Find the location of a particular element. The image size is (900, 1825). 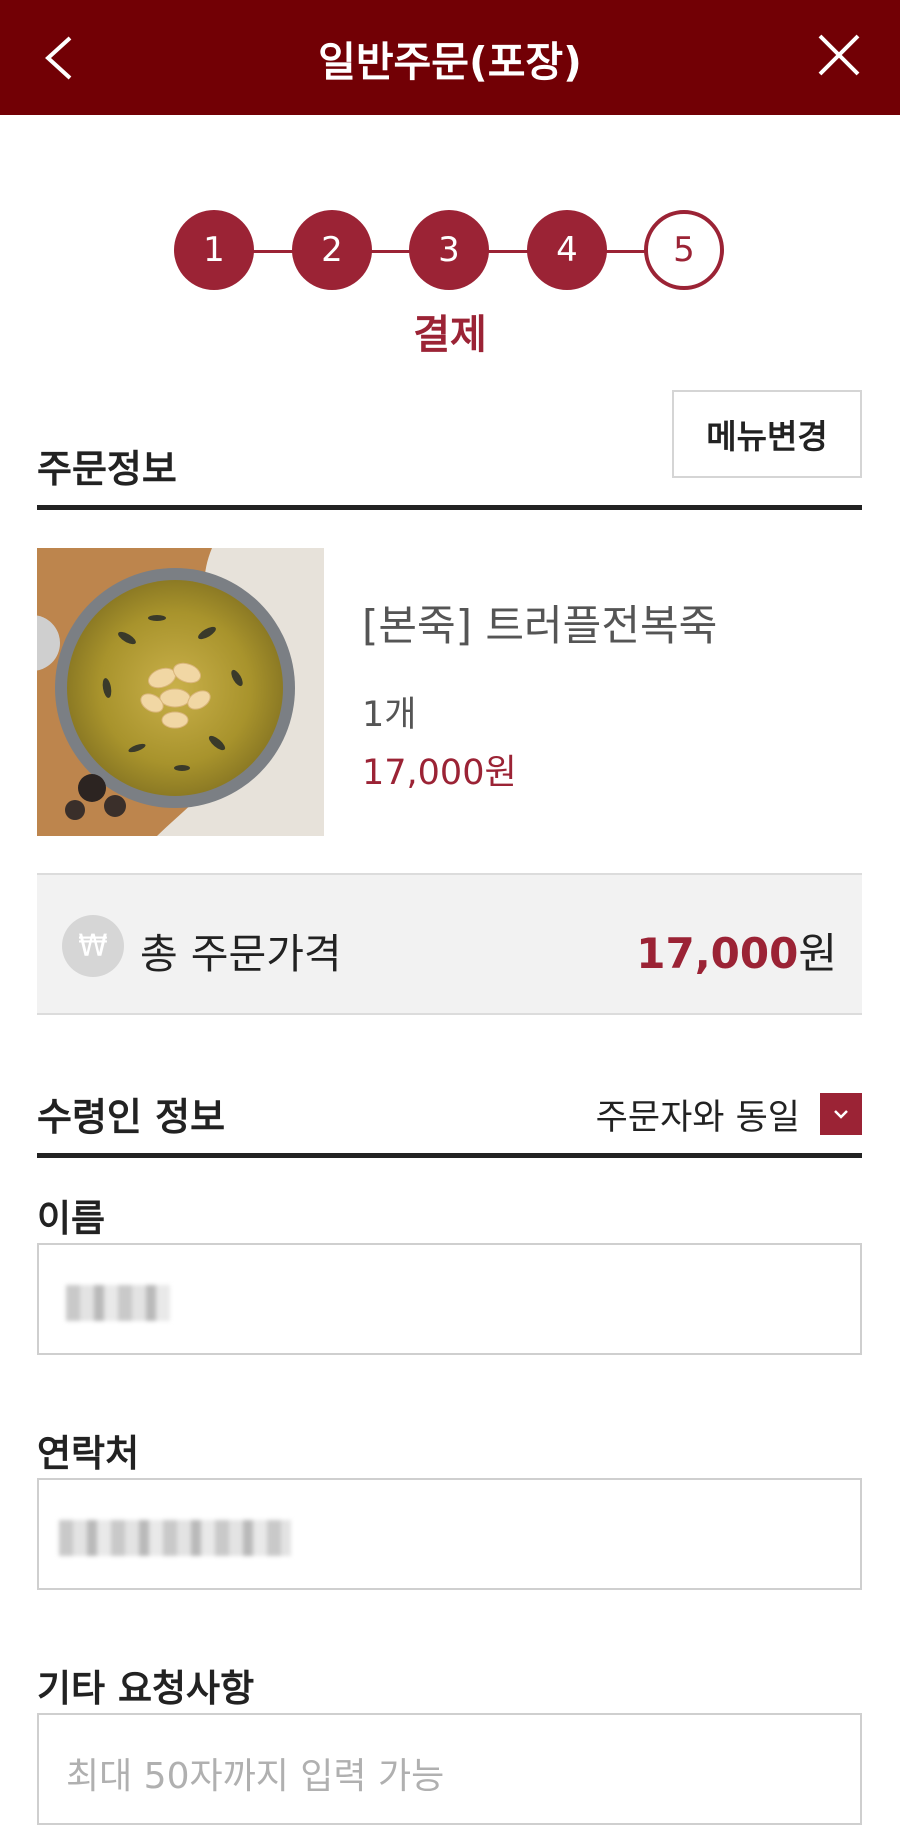

total-price-amount: 17,000원 is located at coordinates (736, 950).